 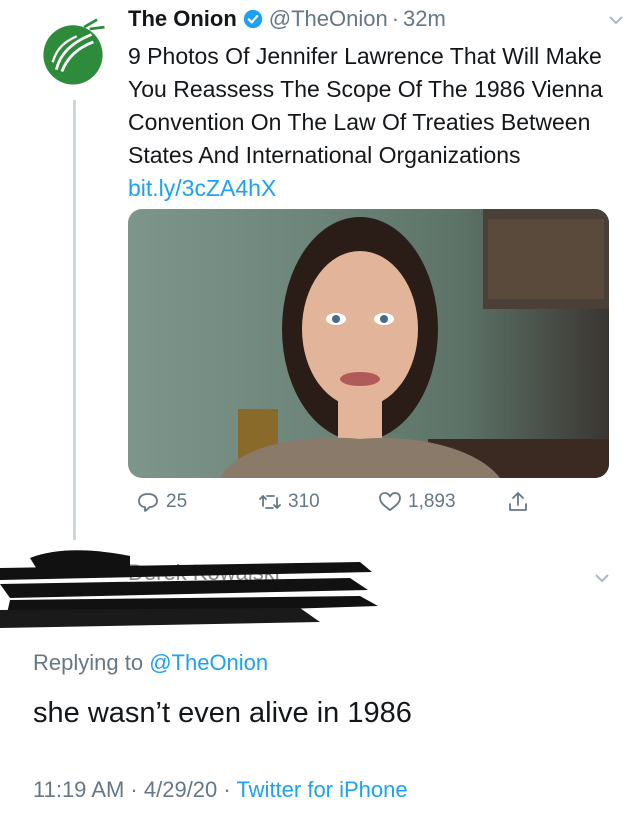 What do you see at coordinates (432, 501) in the screenshot?
I see `like-count: 1,893` at bounding box center [432, 501].